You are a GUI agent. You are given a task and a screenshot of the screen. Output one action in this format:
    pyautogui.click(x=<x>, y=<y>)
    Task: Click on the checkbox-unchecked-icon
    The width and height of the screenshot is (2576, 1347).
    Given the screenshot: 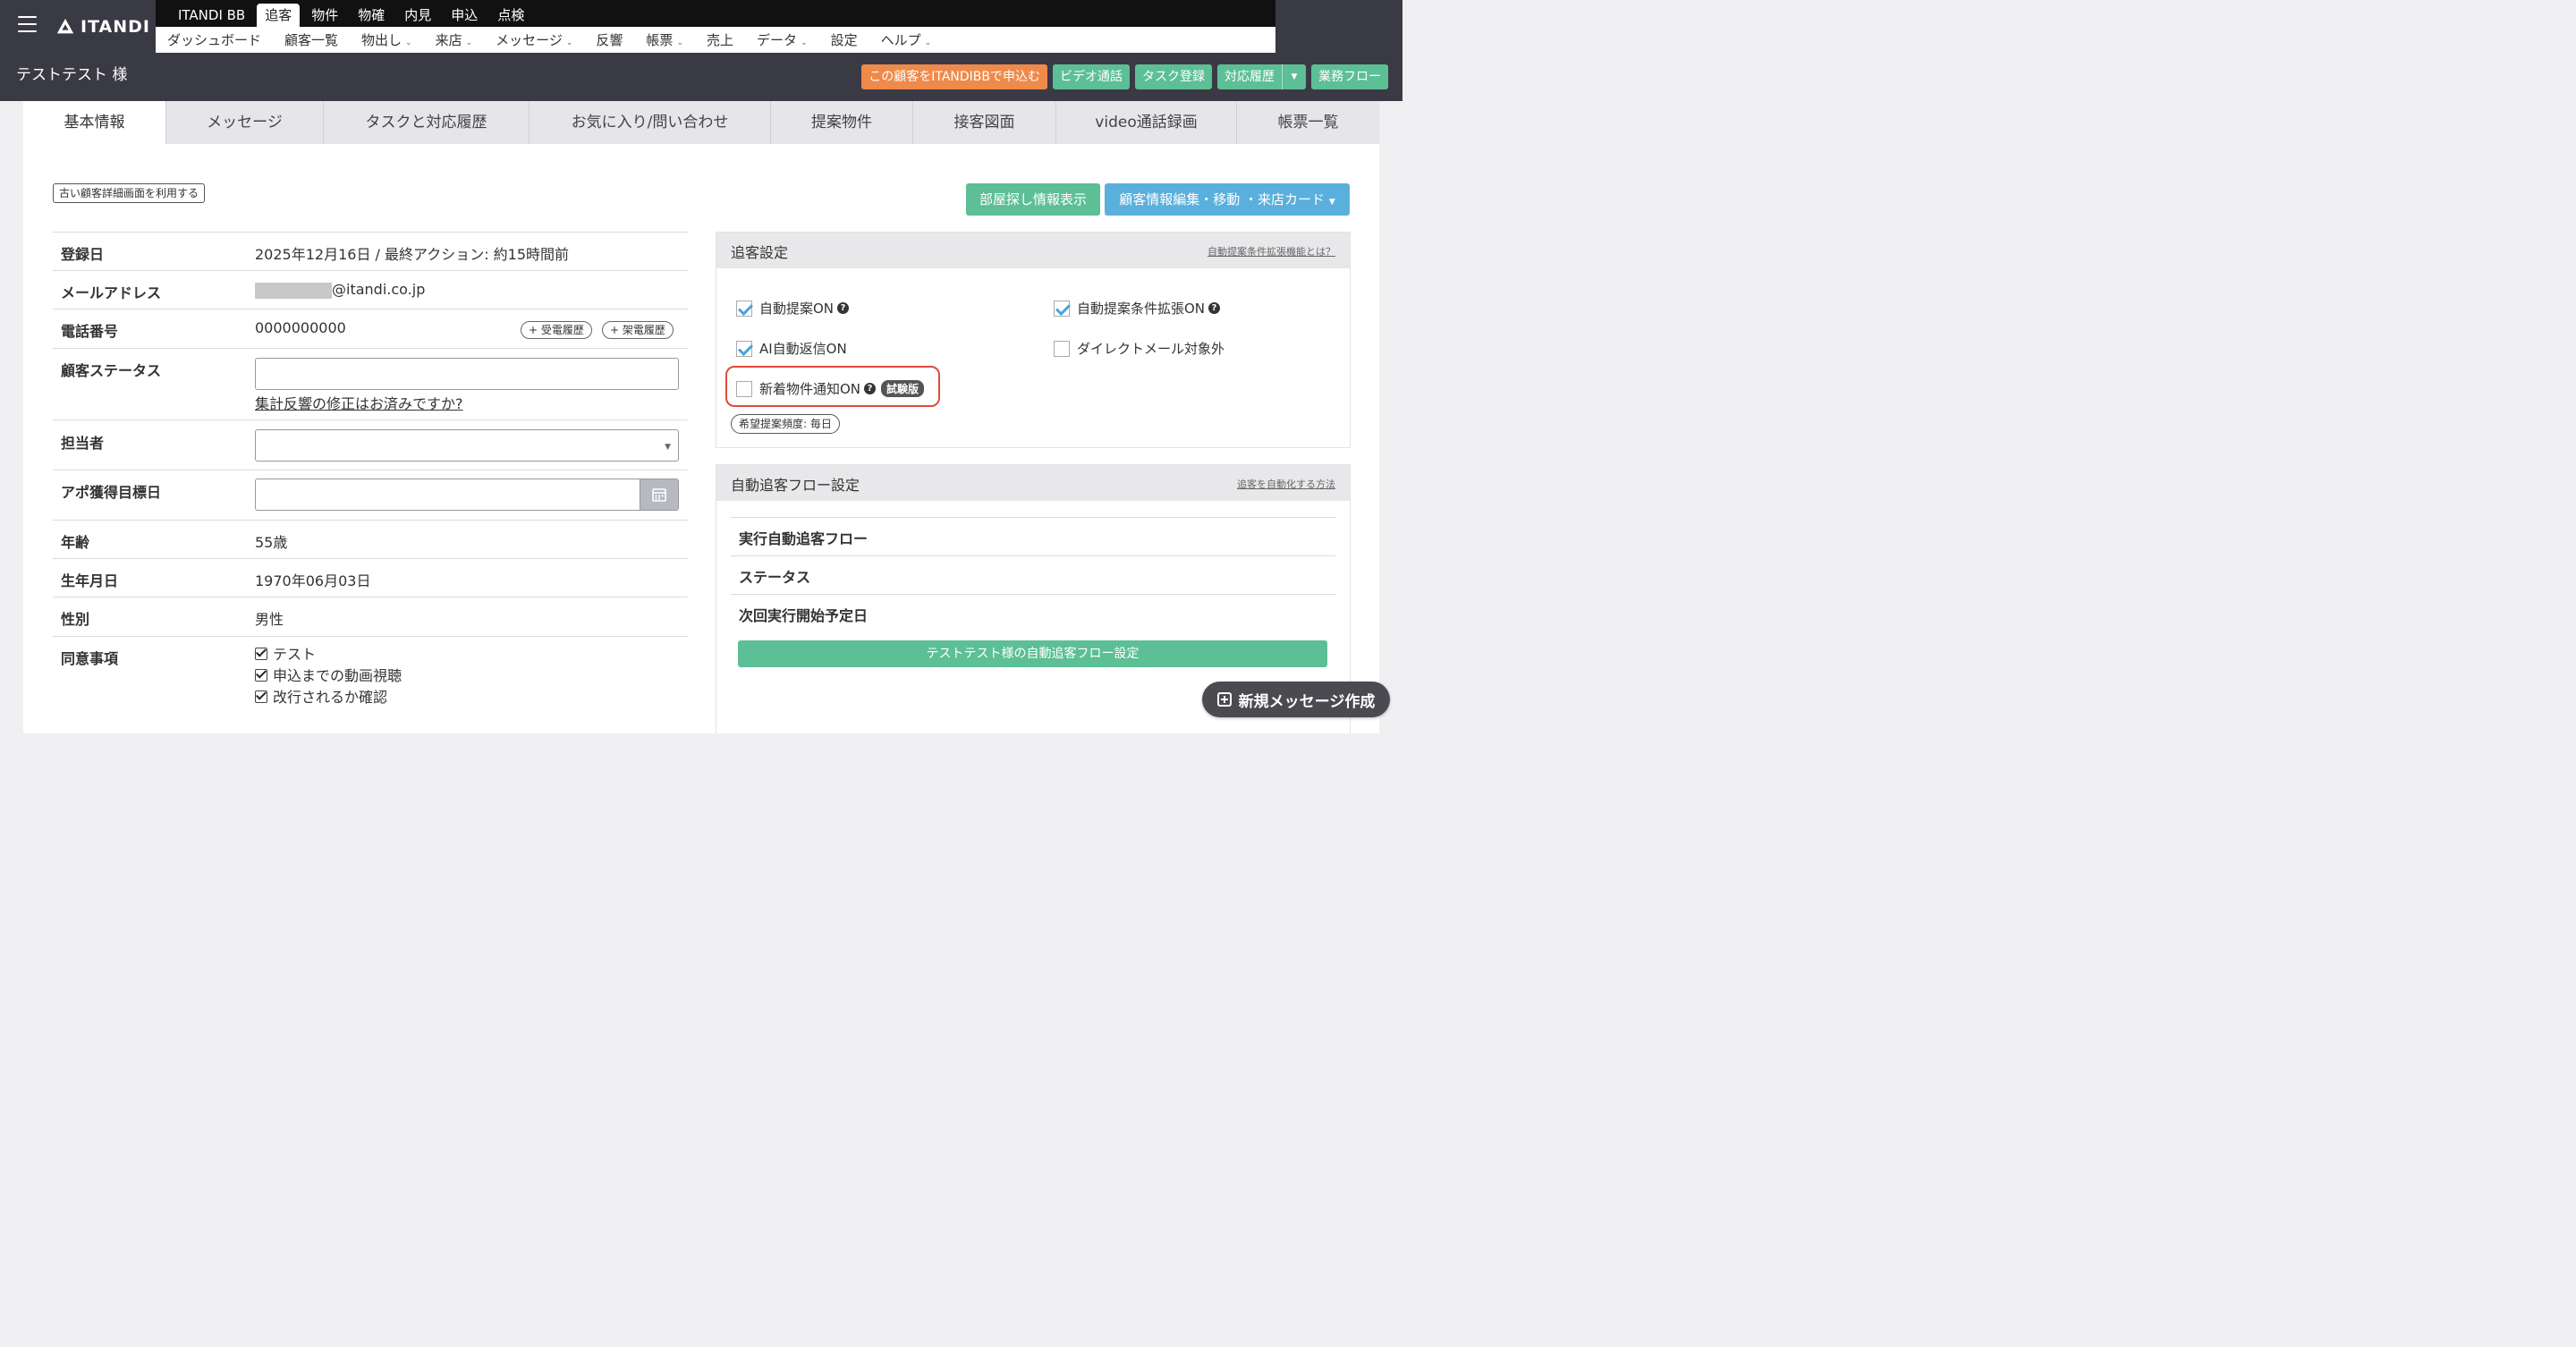 What is the action you would take?
    pyautogui.click(x=1062, y=348)
    